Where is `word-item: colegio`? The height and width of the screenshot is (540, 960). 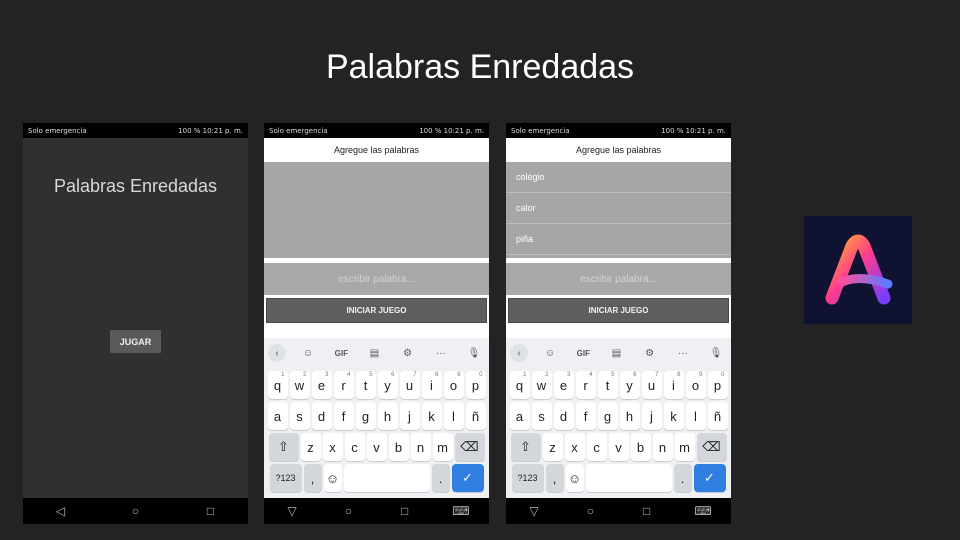 word-item: colegio is located at coordinates (618, 177).